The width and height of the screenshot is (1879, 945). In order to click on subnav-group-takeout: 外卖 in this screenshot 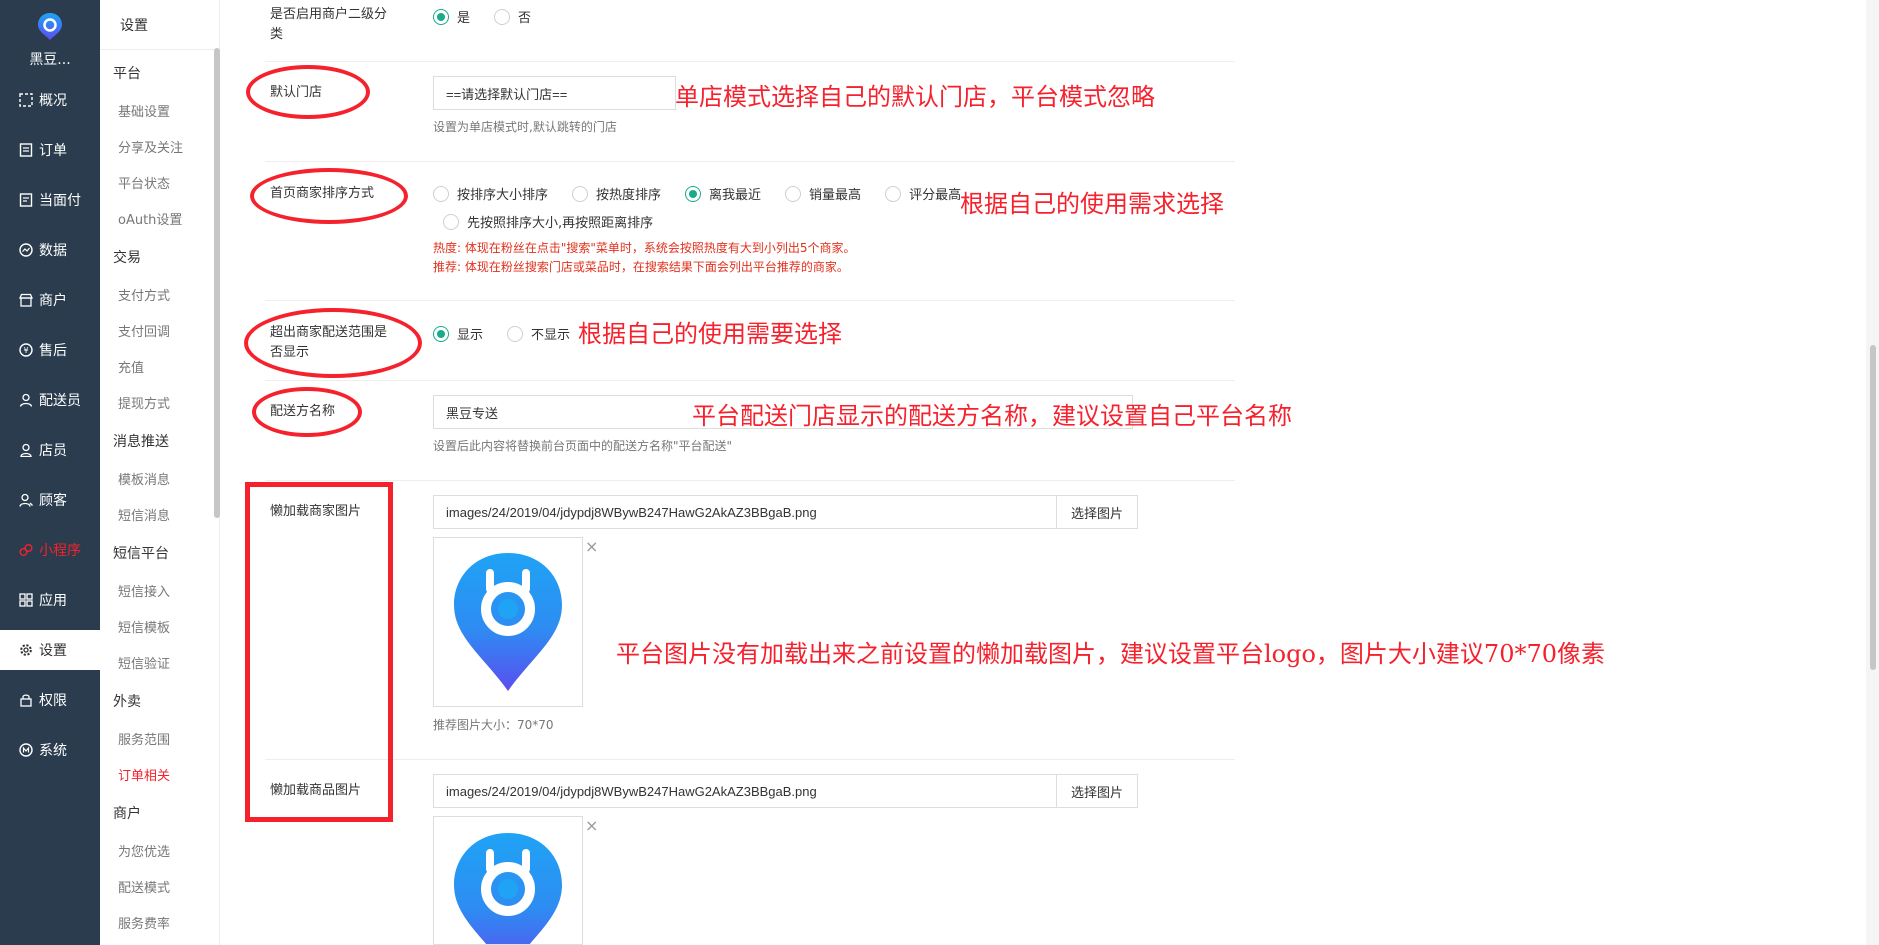, I will do `click(127, 702)`.